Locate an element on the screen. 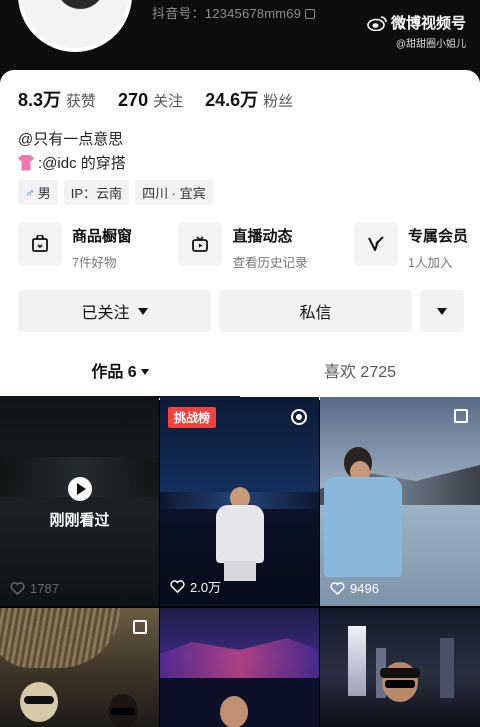 The width and height of the screenshot is (480, 727). stat-likes: 8.3万 获赞 is located at coordinates (57, 99).